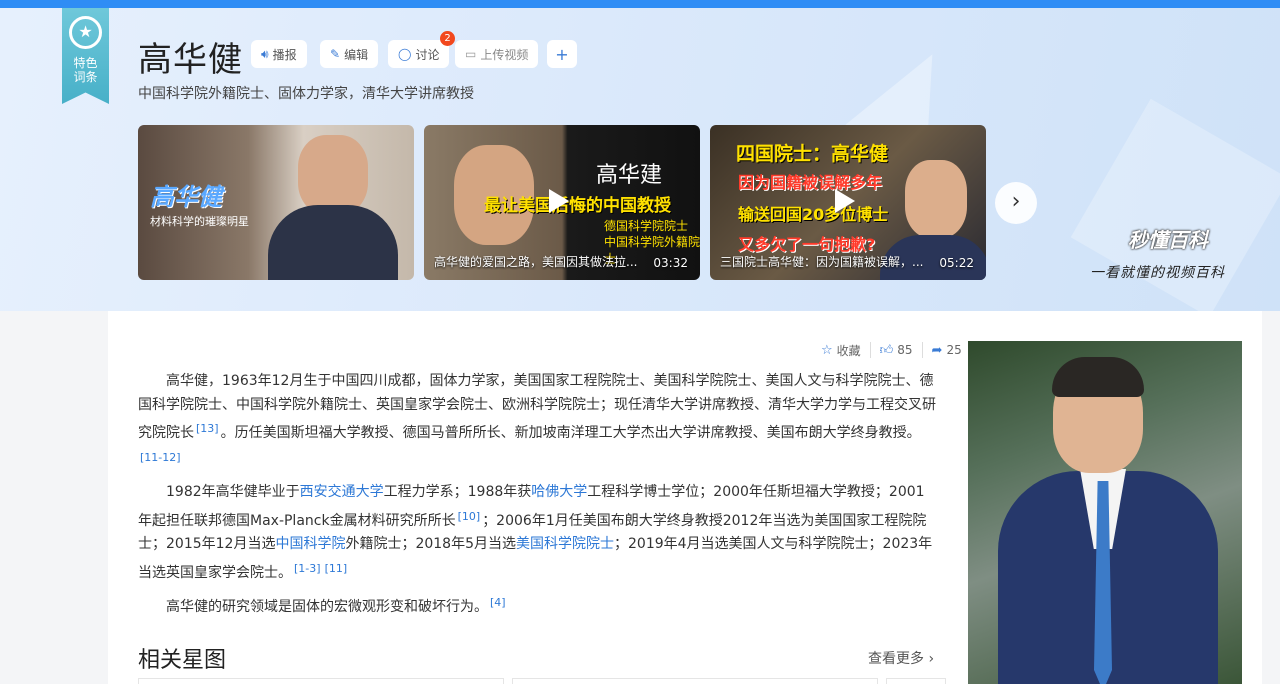 This screenshot has width=1280, height=684. Describe the element at coordinates (469, 516) in the screenshot. I see `citation-link: [10]` at that location.